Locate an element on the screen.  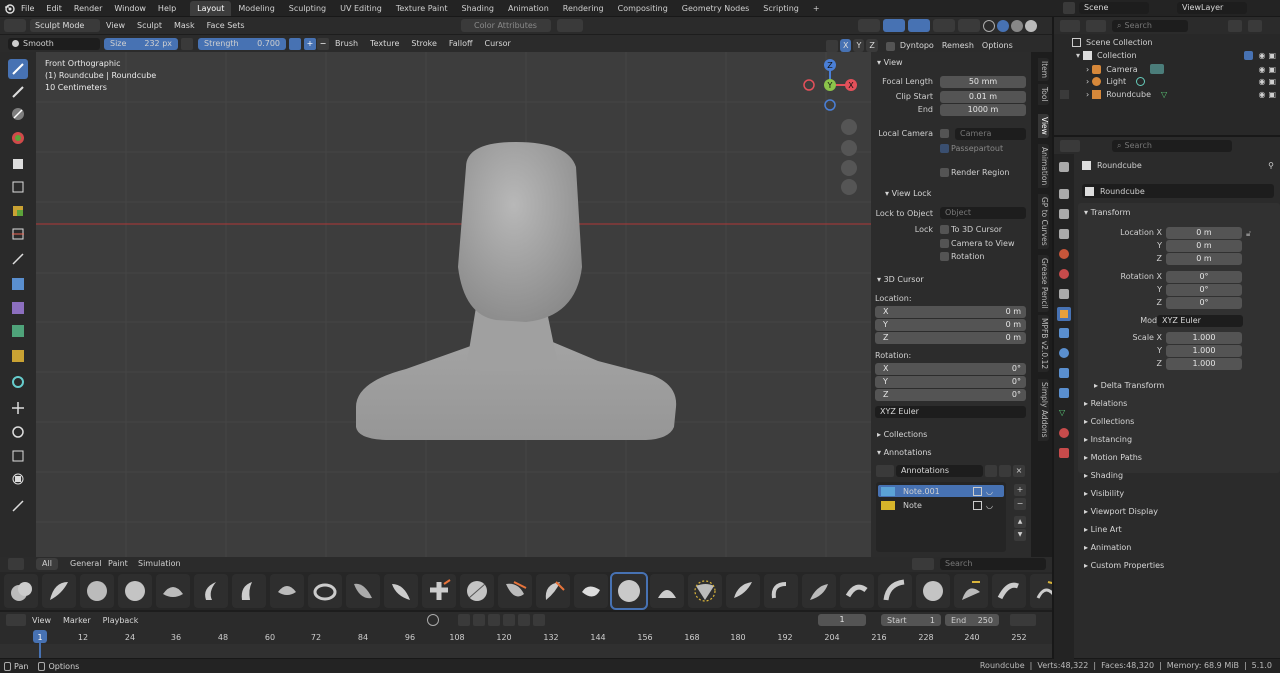
rotate-tool-icon is located at coordinates (18, 432).